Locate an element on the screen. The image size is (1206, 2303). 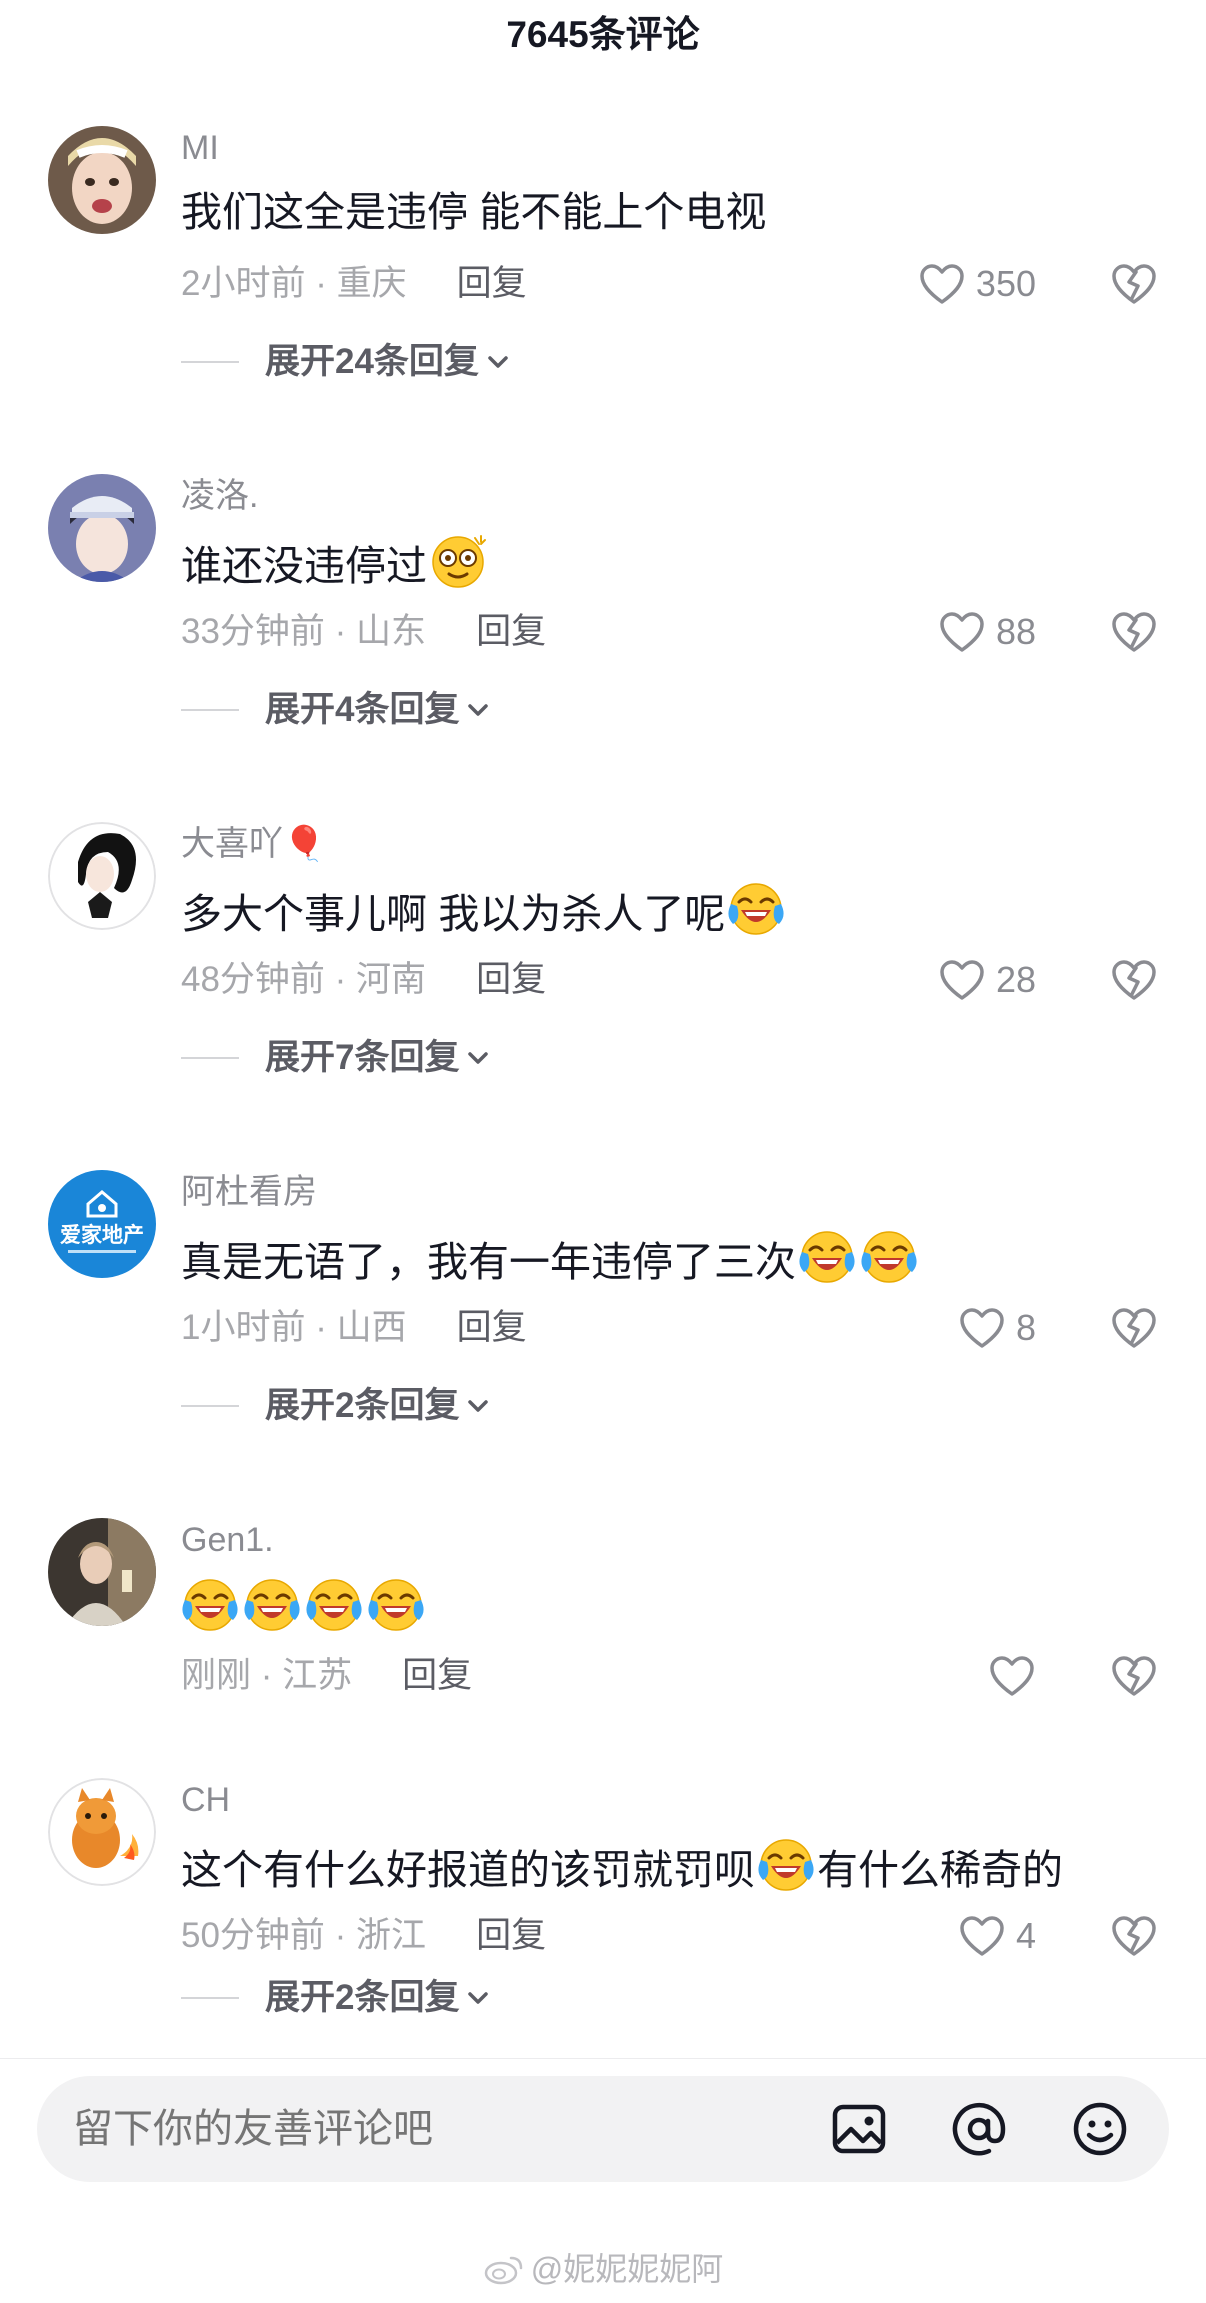
comment-text: 我们这全是违停 能不能上个电视 is located at coordinates (474, 212).